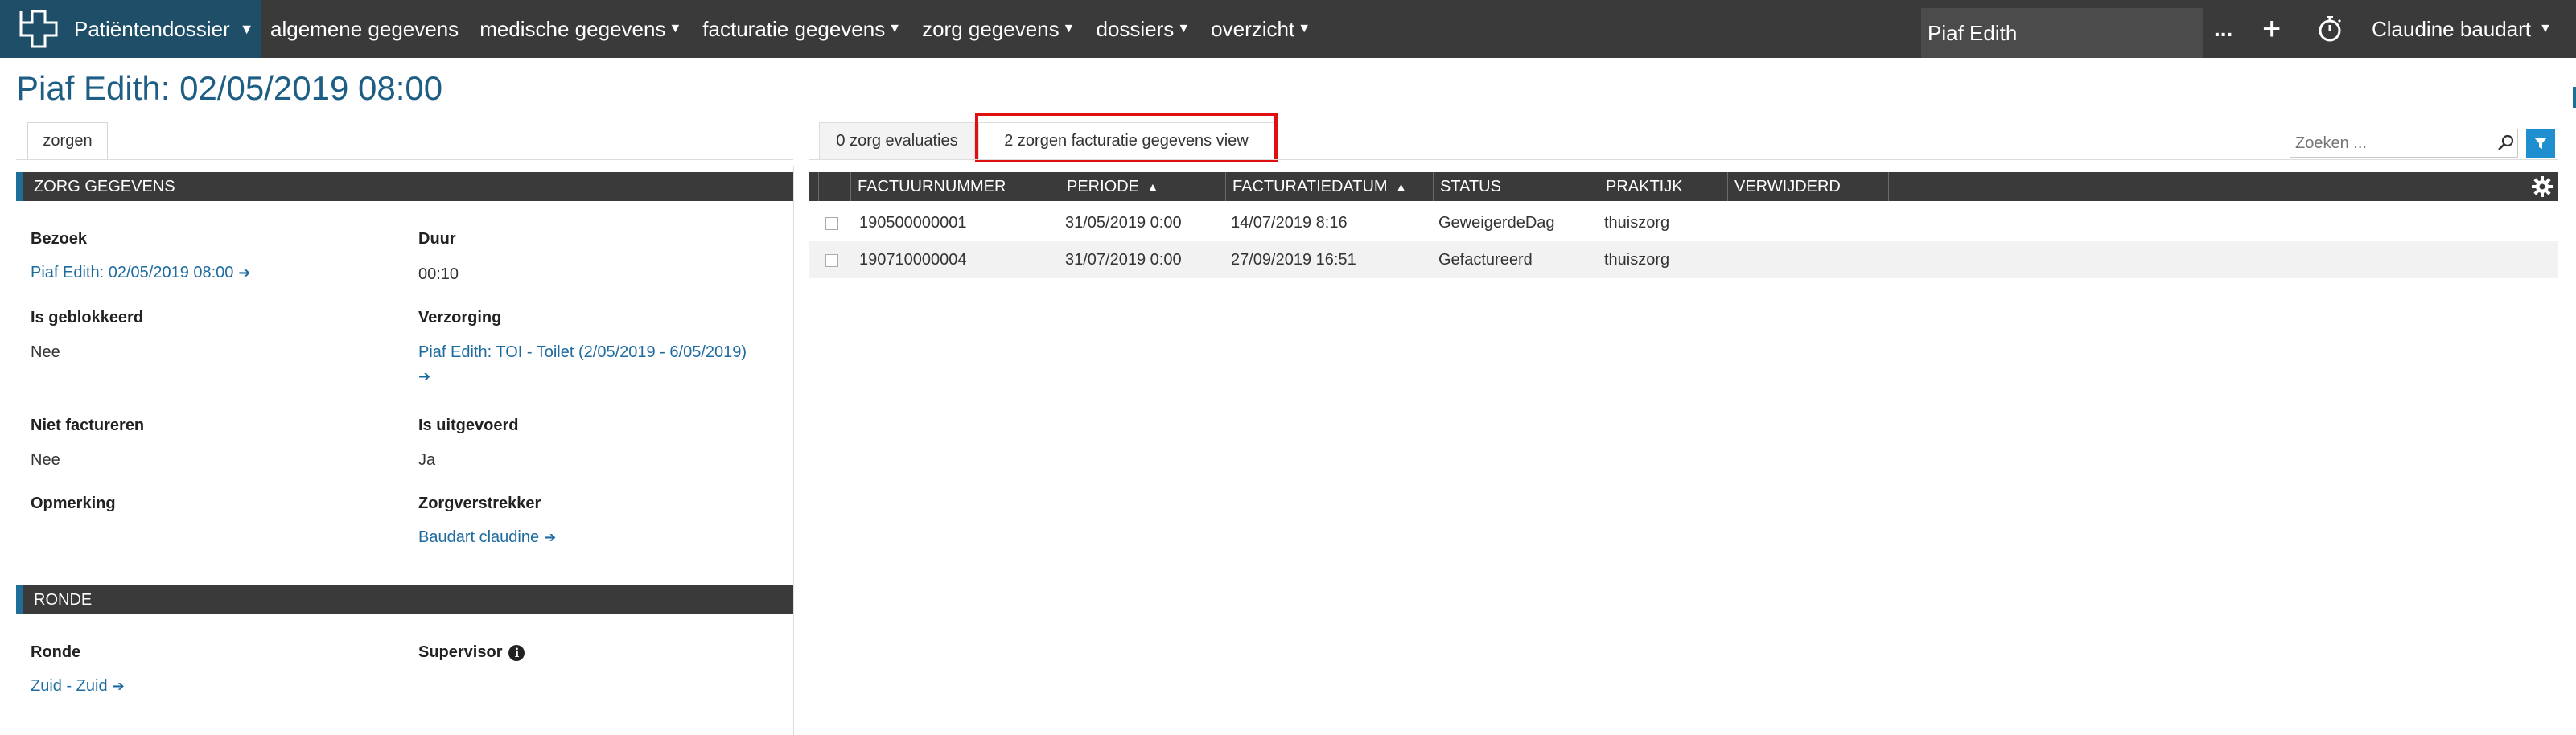  I want to click on field-label-bezoek: Bezoek, so click(59, 239).